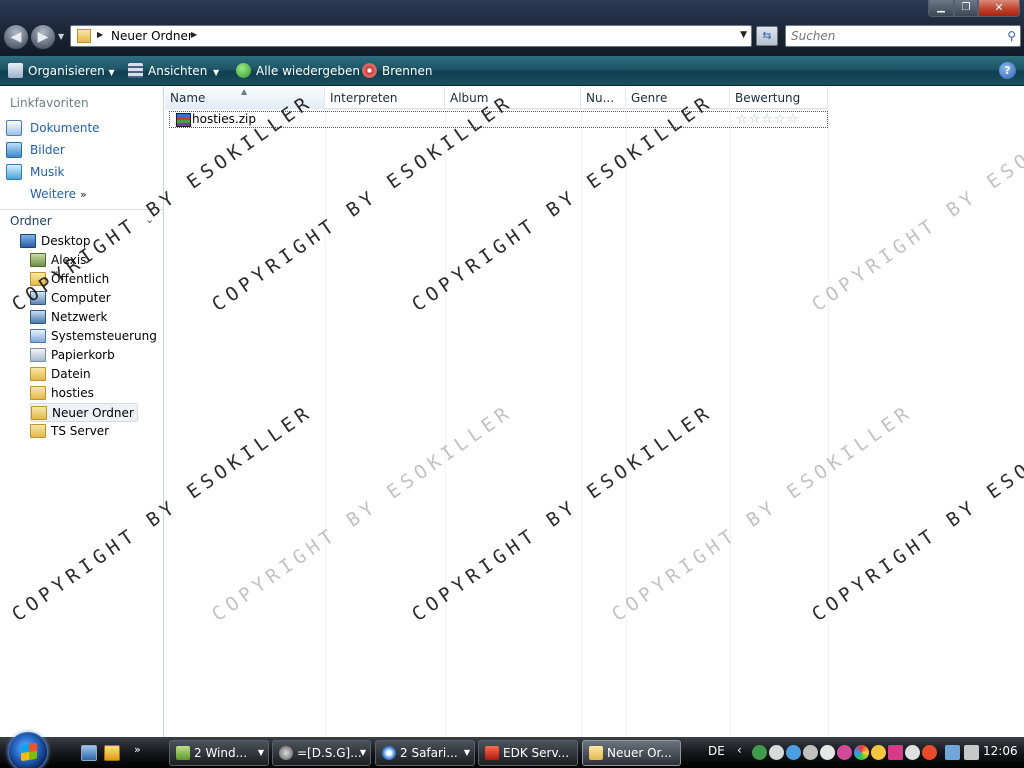 The height and width of the screenshot is (768, 1024). Describe the element at coordinates (941, 8) in the screenshot. I see `minimize-button: ▁` at that location.